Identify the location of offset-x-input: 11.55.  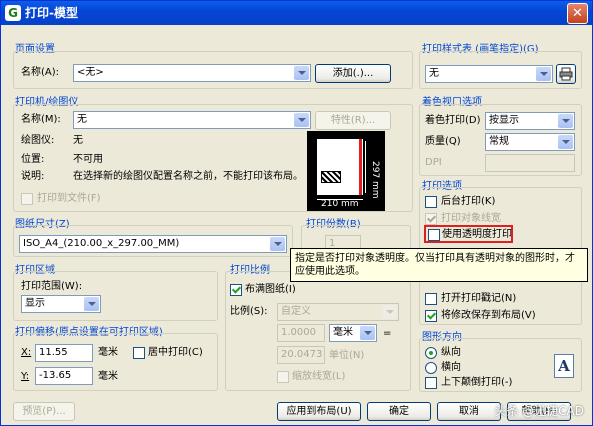
(64, 353).